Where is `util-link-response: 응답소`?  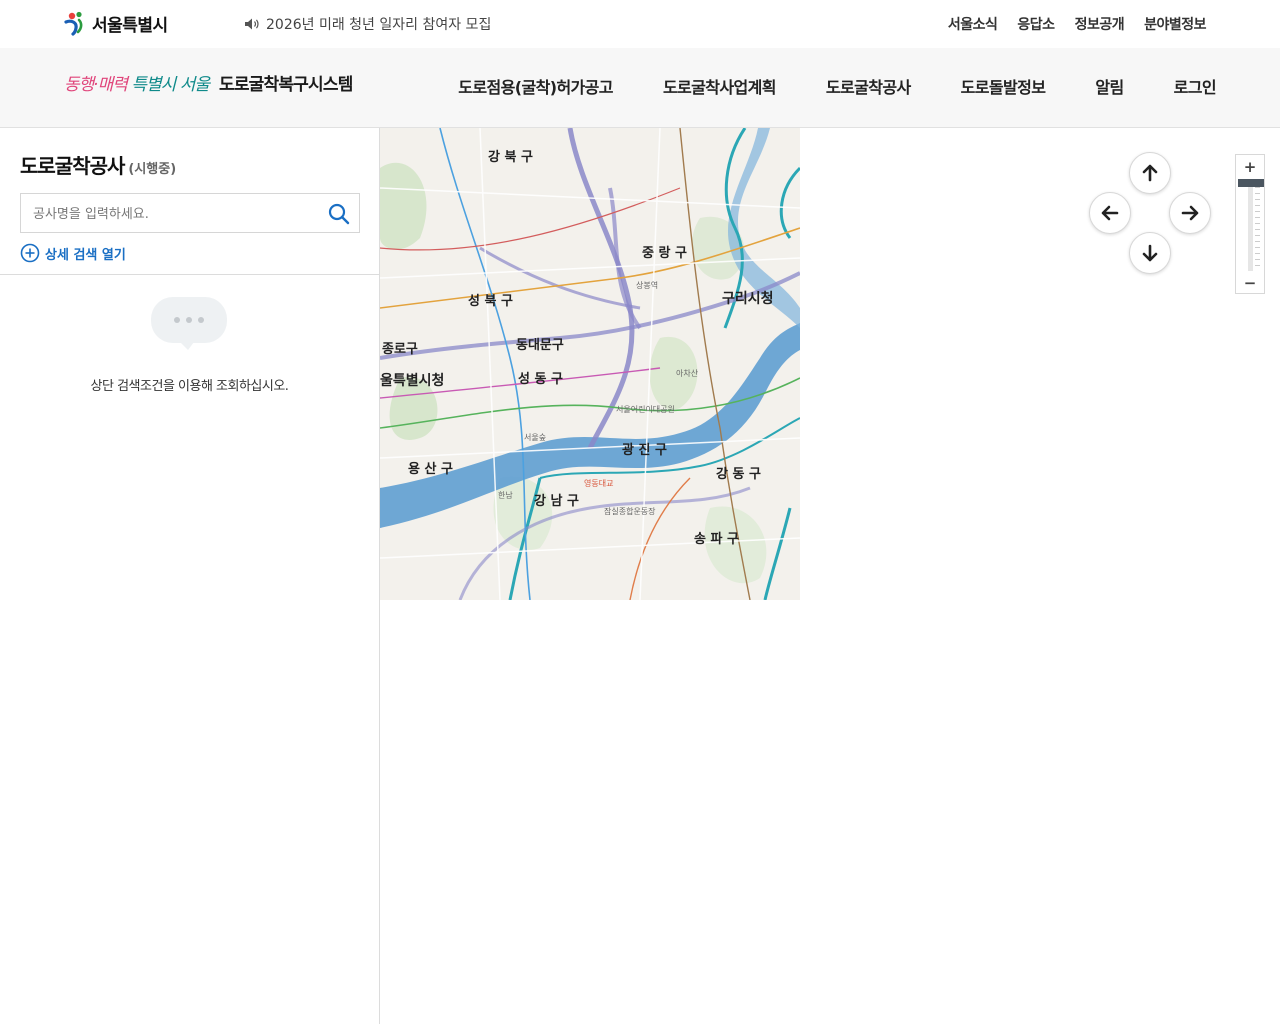 util-link-response: 응답소 is located at coordinates (1036, 24).